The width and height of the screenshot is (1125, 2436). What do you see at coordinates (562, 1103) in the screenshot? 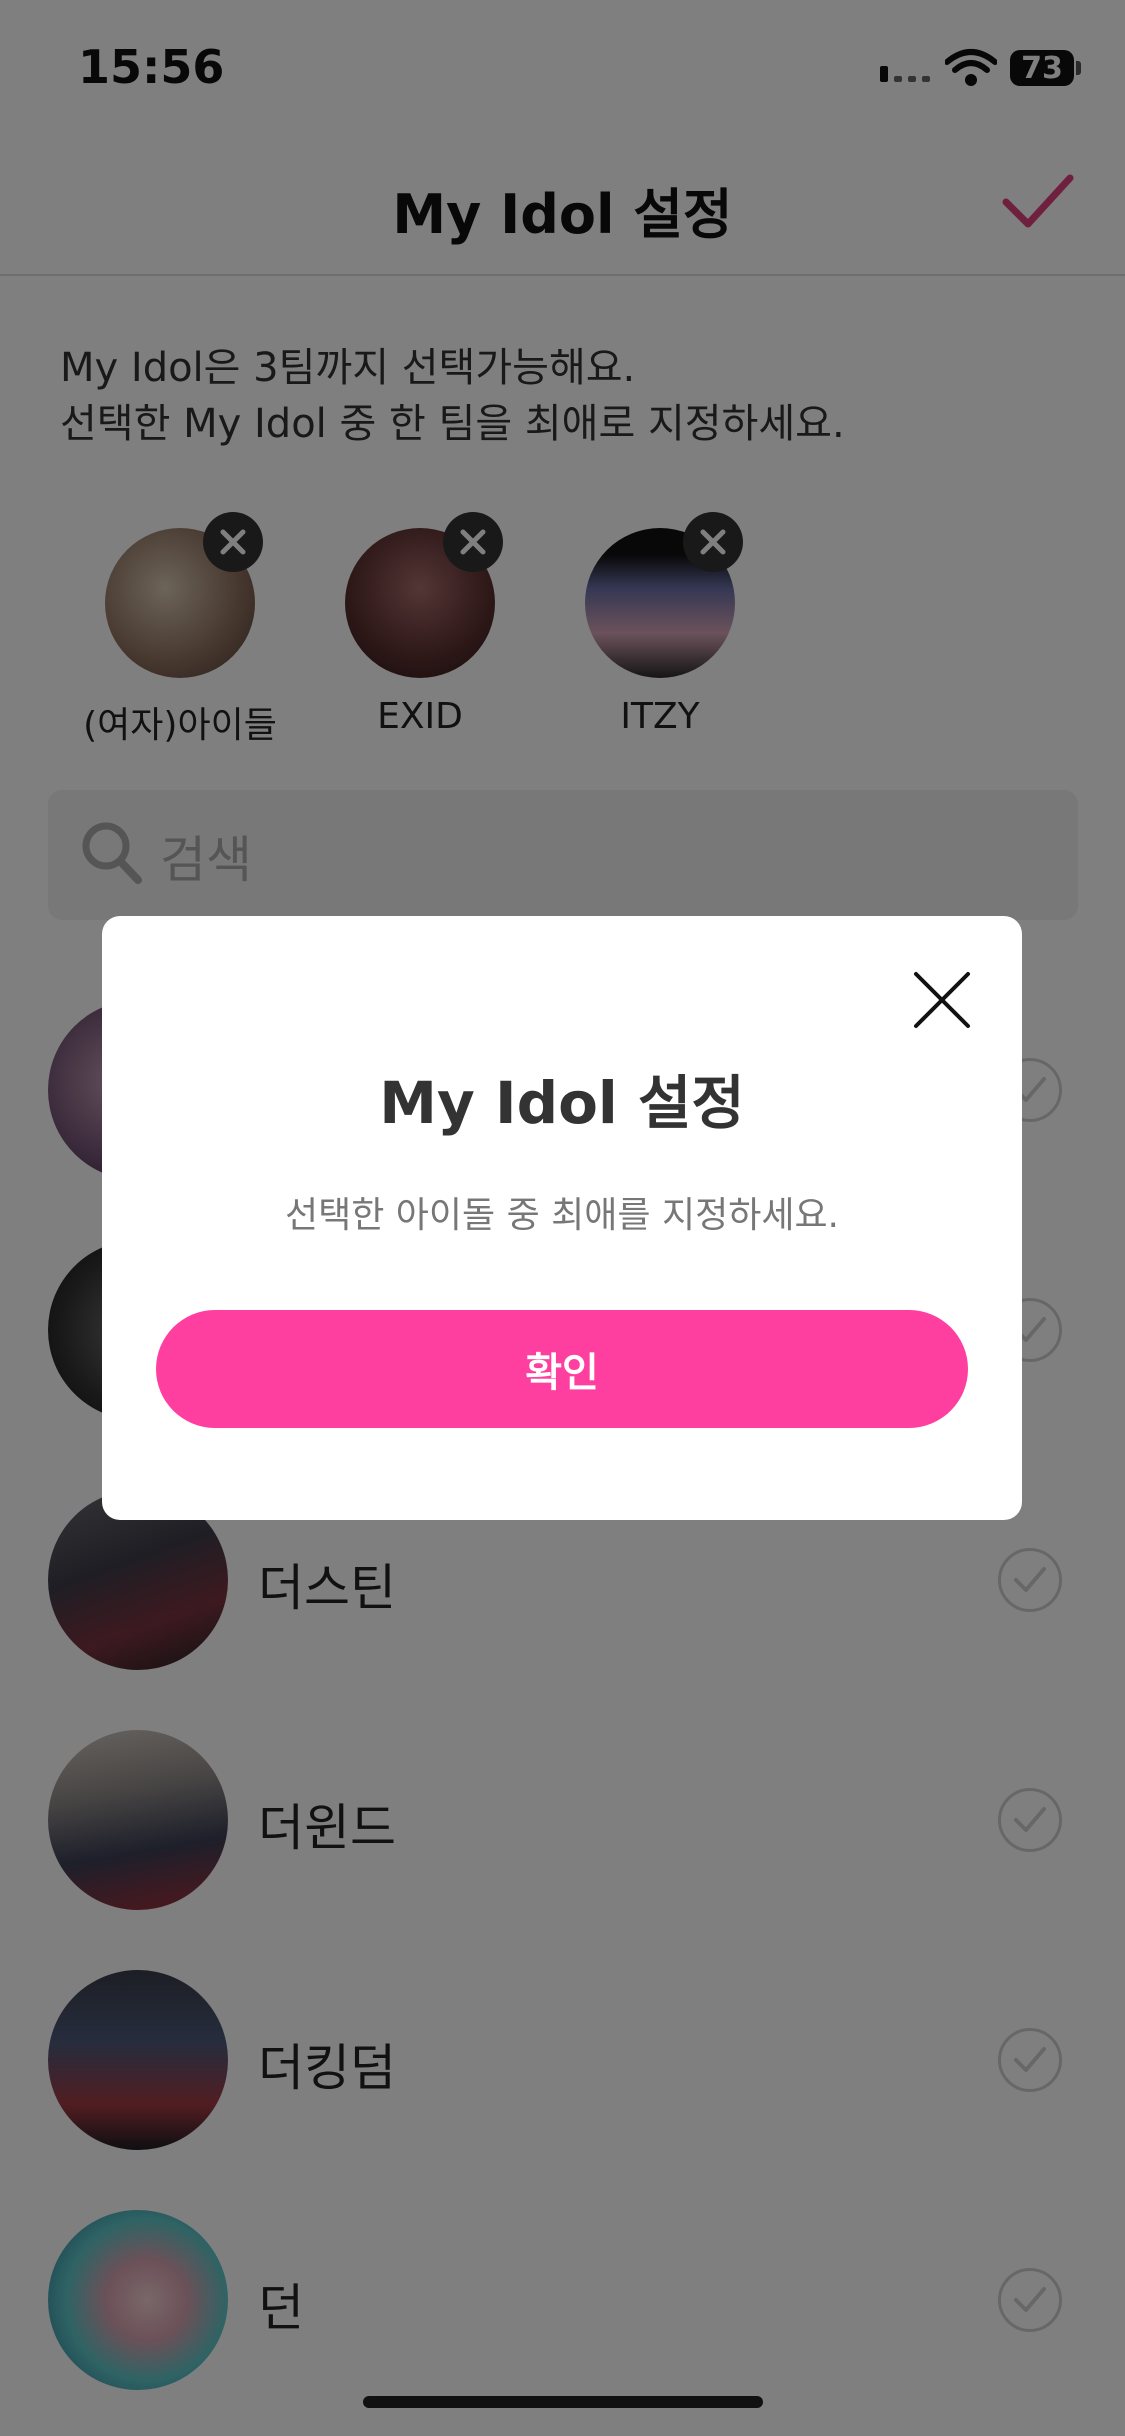
I see `dialog-title: My Idol 설정` at bounding box center [562, 1103].